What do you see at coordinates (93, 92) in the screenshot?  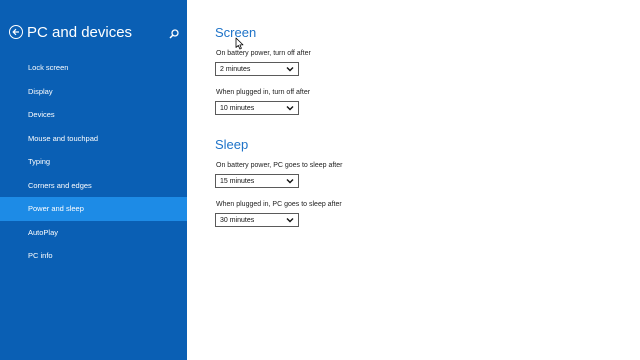 I see `sidebar-item-display: Display` at bounding box center [93, 92].